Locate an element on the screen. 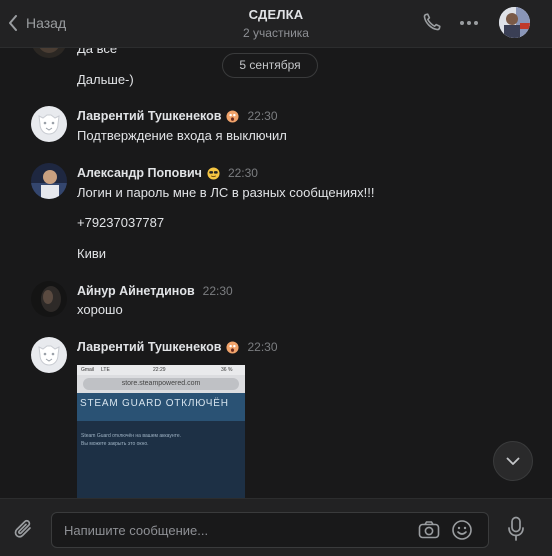 The height and width of the screenshot is (556, 552). message-author: Александр Попович 22:30 is located at coordinates (167, 173).